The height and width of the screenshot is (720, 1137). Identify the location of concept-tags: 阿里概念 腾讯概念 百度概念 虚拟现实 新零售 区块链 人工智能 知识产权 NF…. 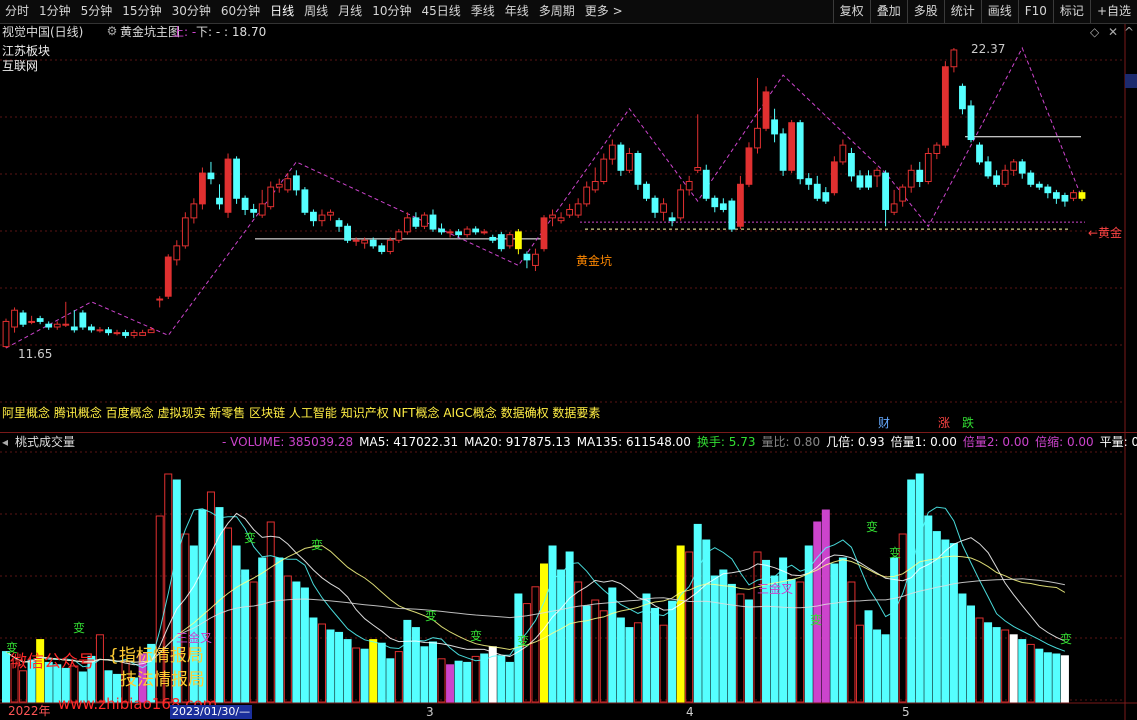
(301, 413).